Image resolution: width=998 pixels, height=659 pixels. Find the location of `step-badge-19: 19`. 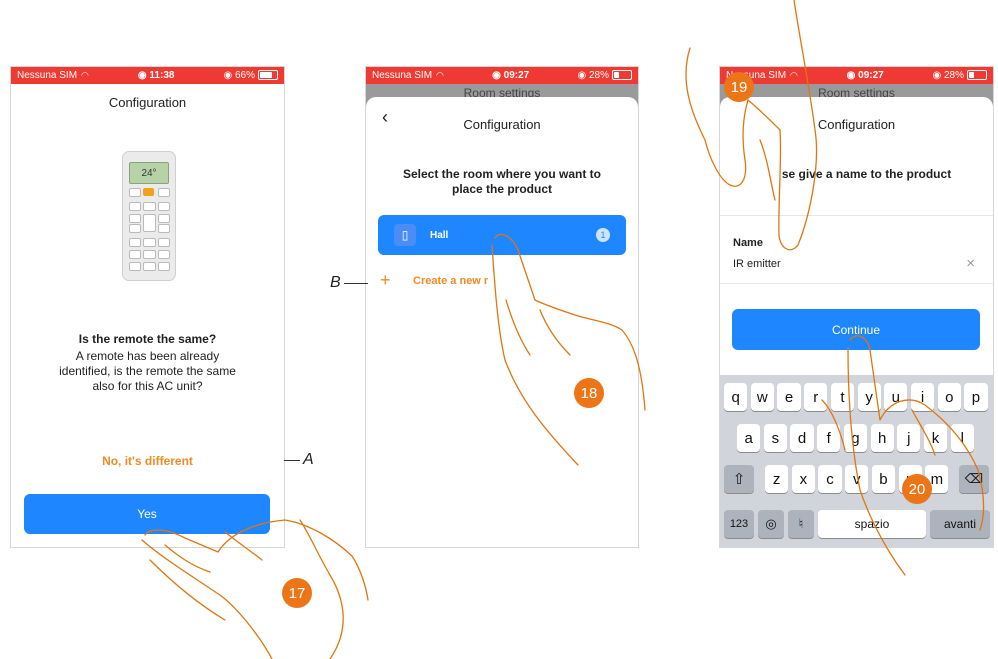

step-badge-19: 19 is located at coordinates (739, 87).